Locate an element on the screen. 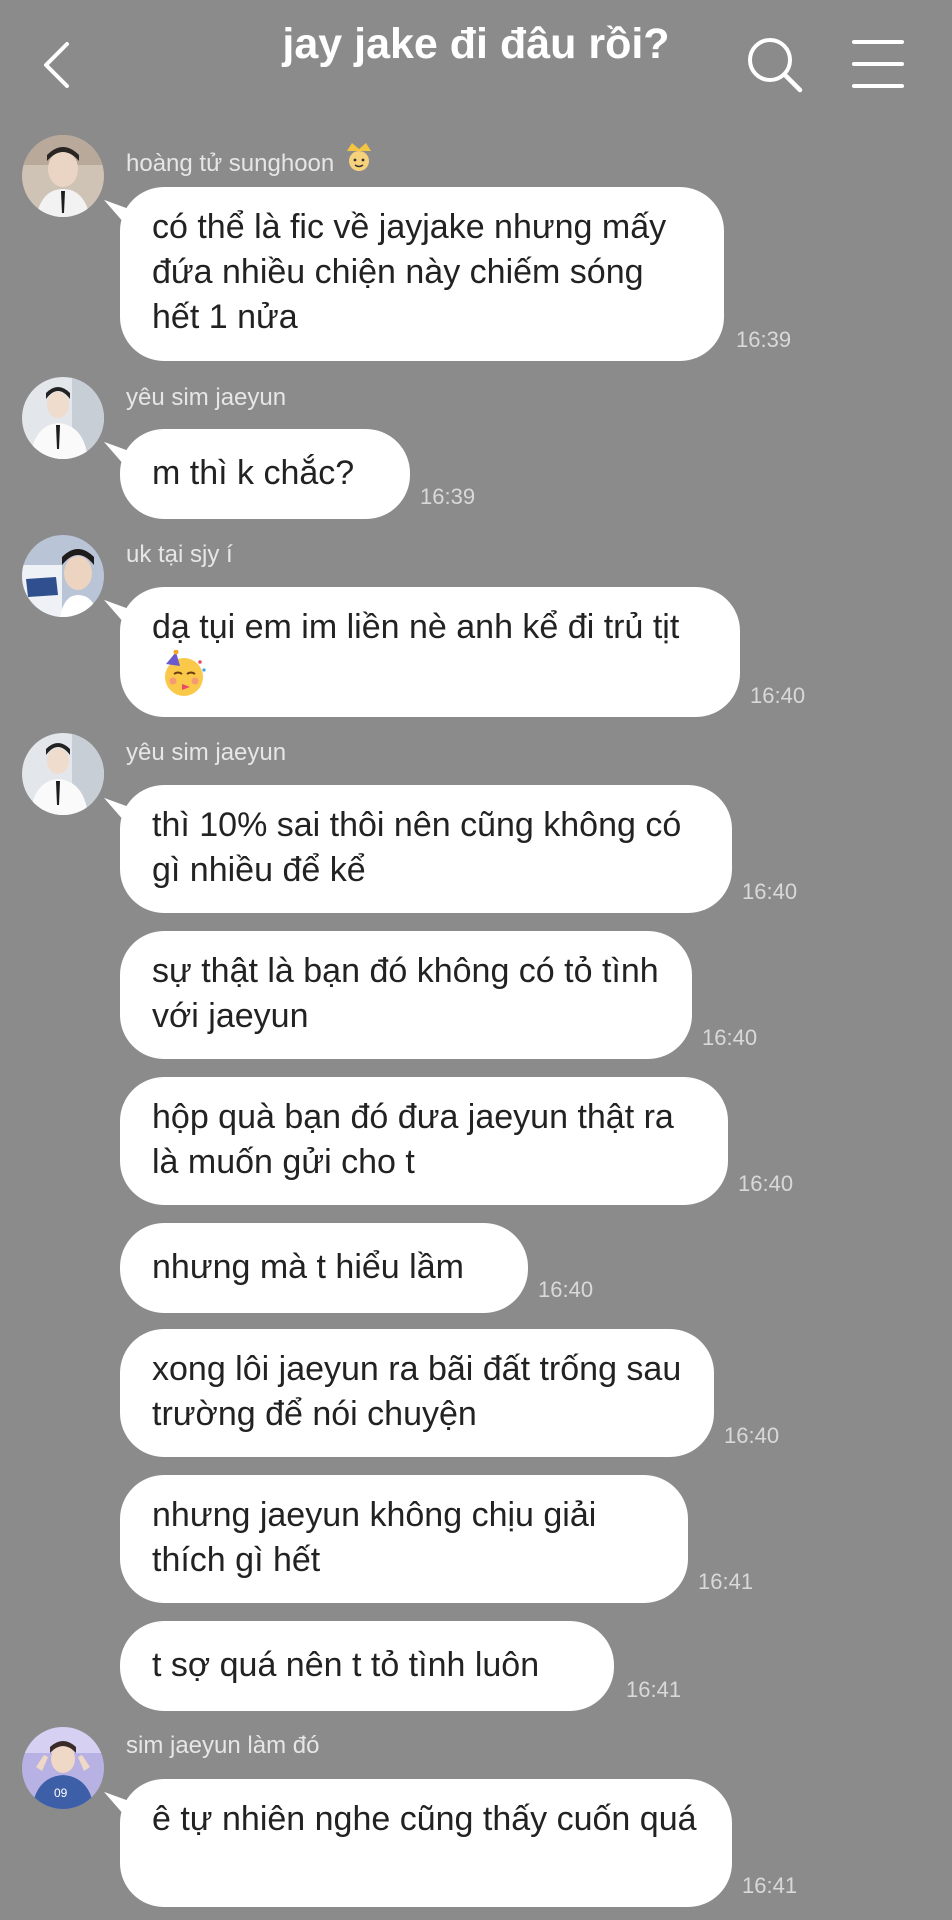 Image resolution: width=952 pixels, height=1920 pixels. search-button is located at coordinates (775, 65).